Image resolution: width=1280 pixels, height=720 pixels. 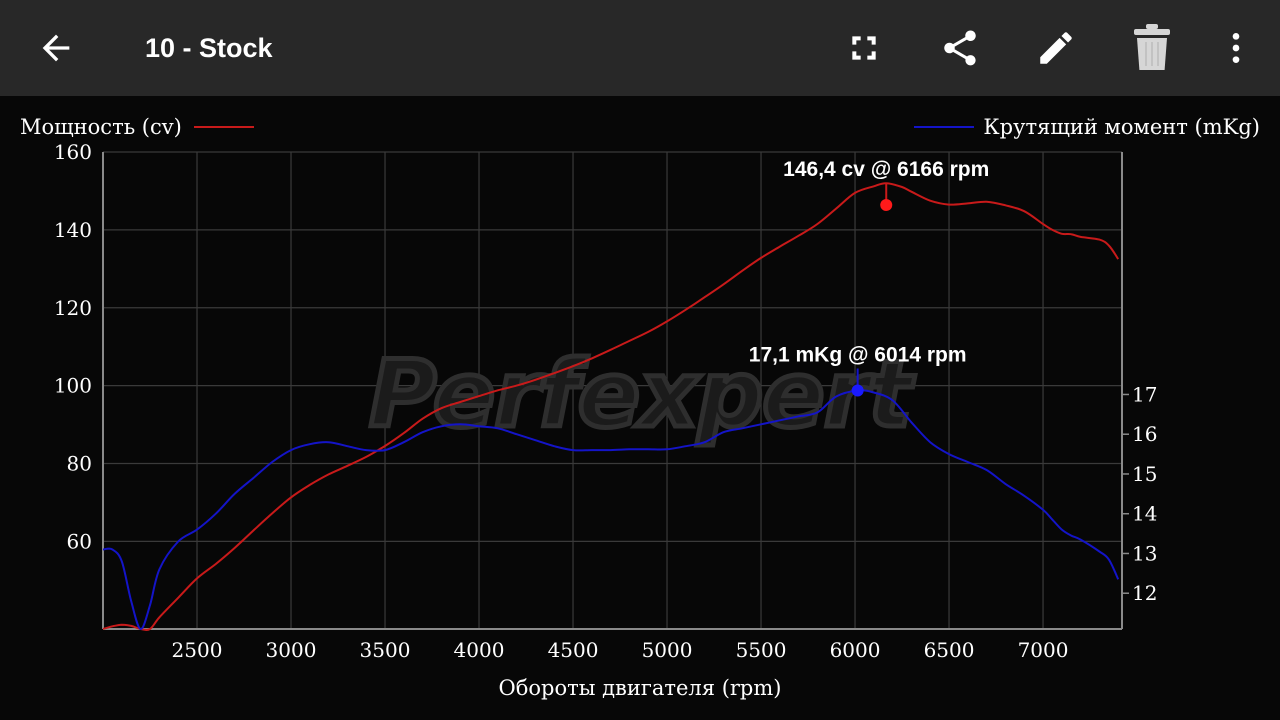 I want to click on more-vert-icon, so click(x=1236, y=48).